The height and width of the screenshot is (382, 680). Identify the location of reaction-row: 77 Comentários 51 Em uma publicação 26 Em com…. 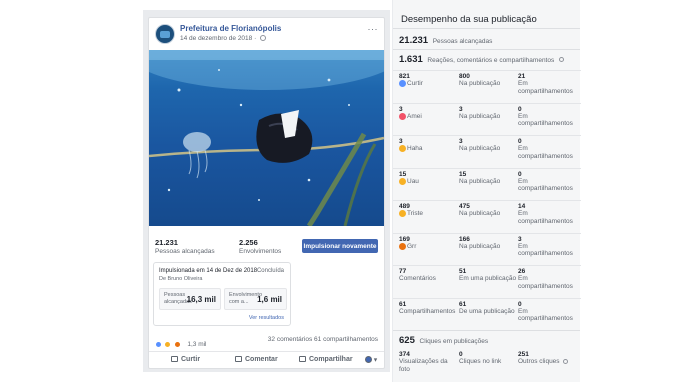
(487, 281).